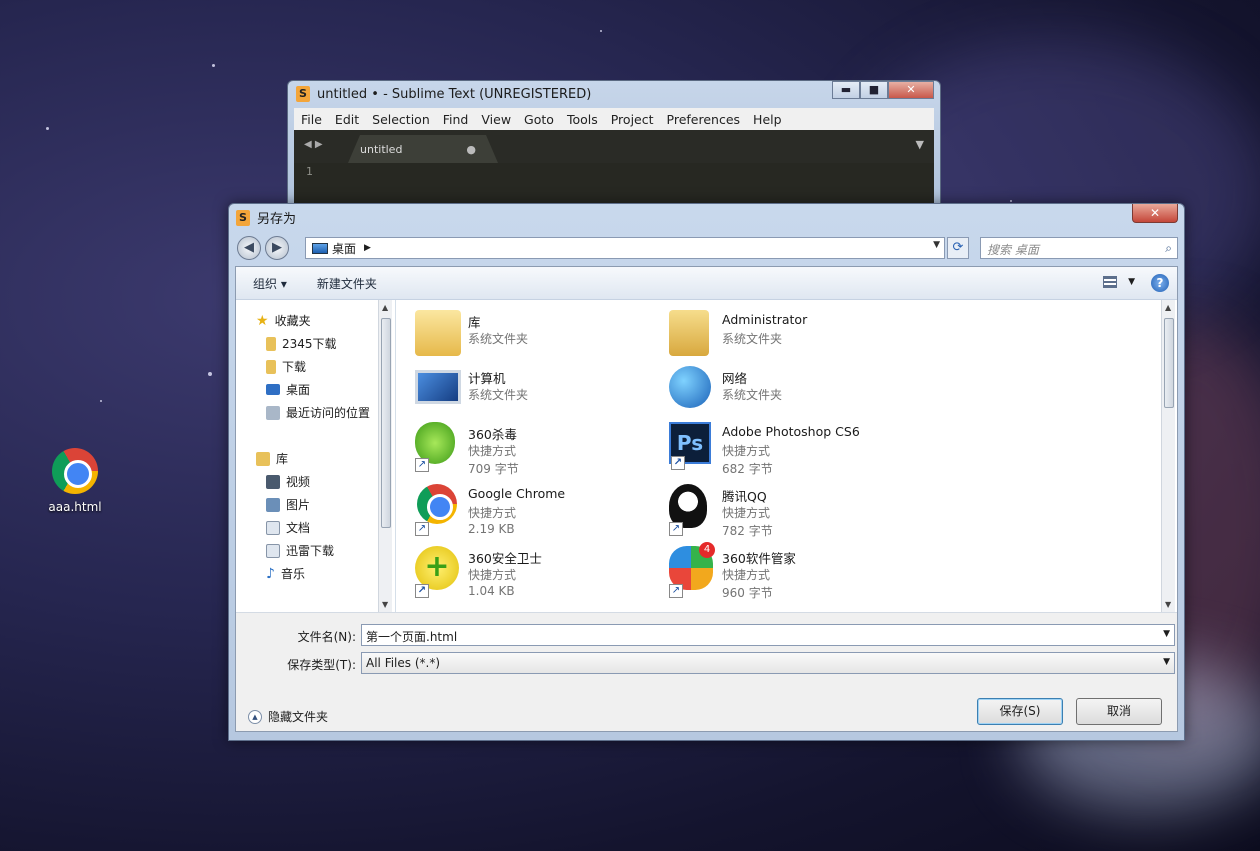  Describe the element at coordinates (846, 90) in the screenshot. I see `minimize-button: ▬` at that location.